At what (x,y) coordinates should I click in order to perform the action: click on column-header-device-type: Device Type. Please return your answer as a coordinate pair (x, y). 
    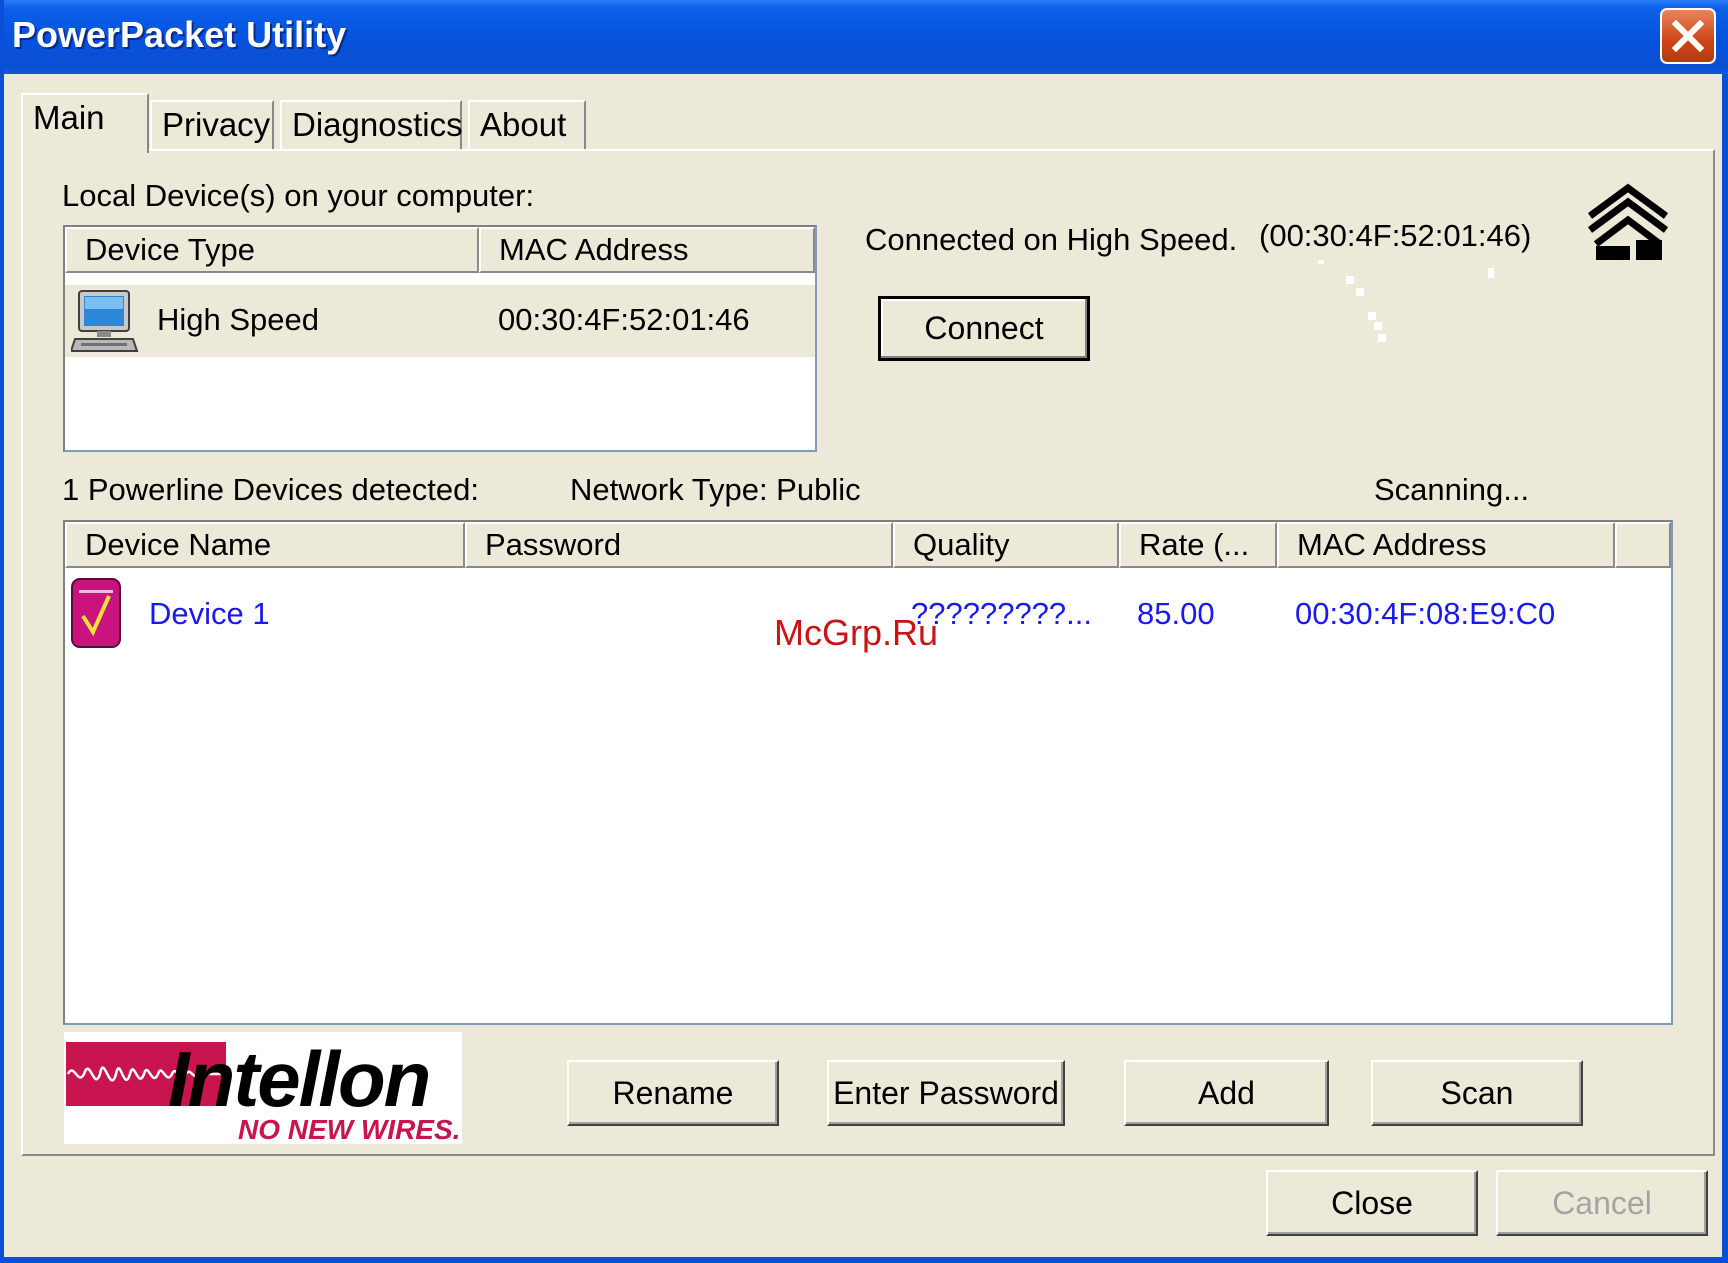
    Looking at the image, I should click on (272, 250).